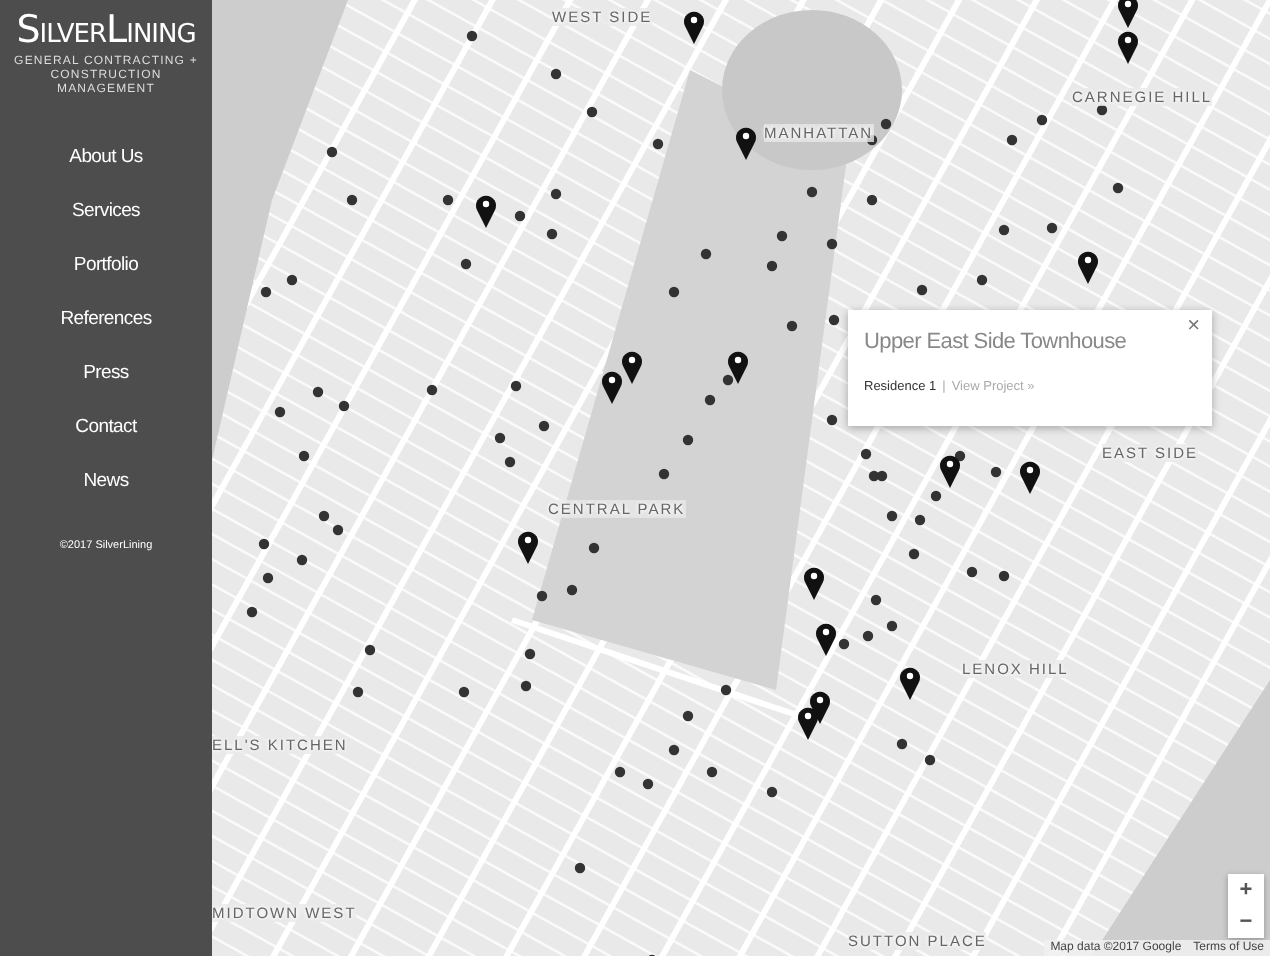 Image resolution: width=1270 pixels, height=956 pixels. Describe the element at coordinates (1193, 326) in the screenshot. I see `close-button: ×` at that location.